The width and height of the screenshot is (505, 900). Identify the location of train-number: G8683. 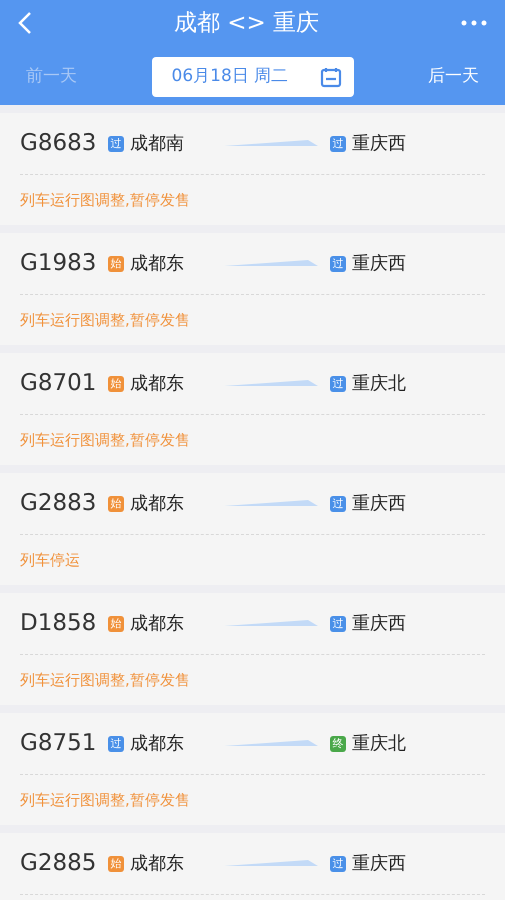
(59, 143).